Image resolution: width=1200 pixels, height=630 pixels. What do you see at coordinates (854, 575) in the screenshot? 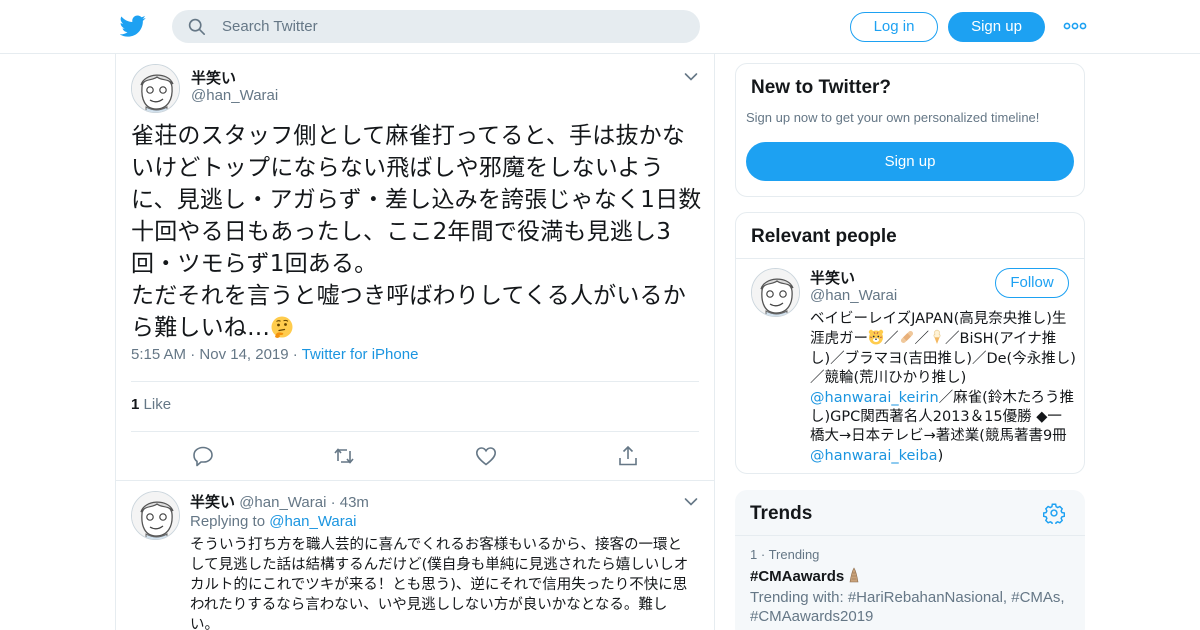
I see `cma-trophy-icon` at bounding box center [854, 575].